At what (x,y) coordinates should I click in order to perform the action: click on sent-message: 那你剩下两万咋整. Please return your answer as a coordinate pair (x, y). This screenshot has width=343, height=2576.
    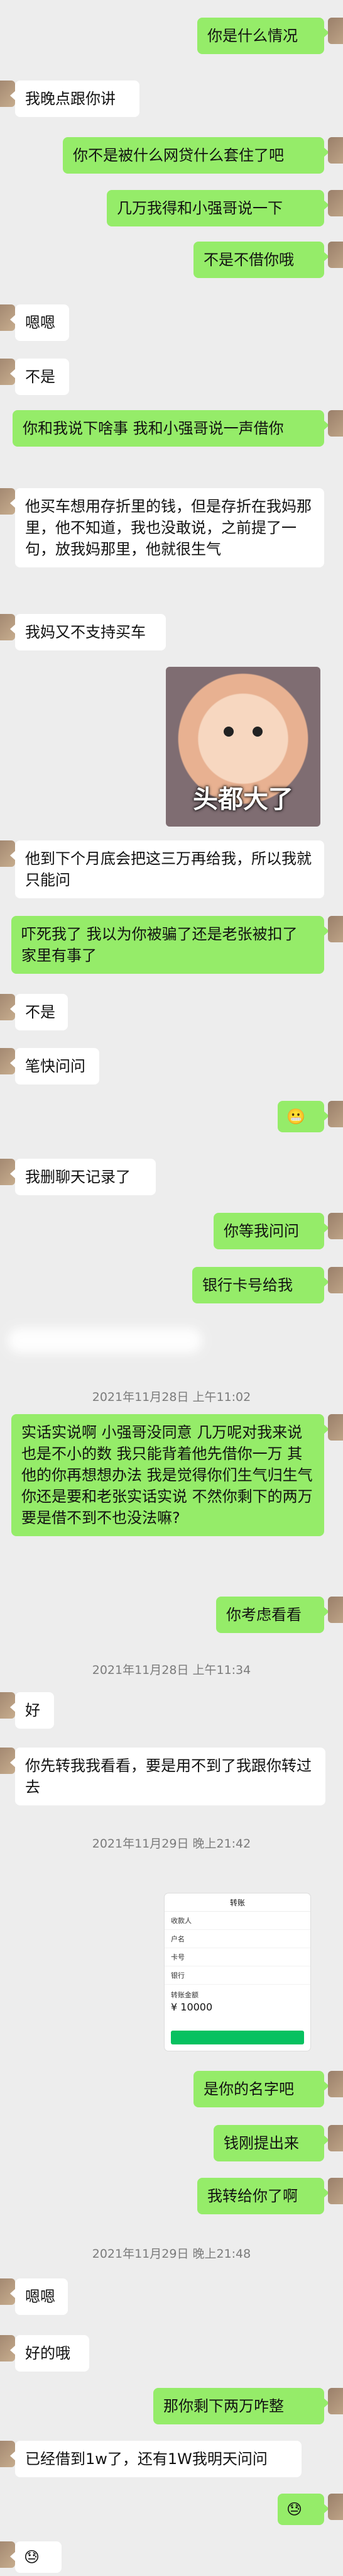
    Looking at the image, I should click on (241, 2406).